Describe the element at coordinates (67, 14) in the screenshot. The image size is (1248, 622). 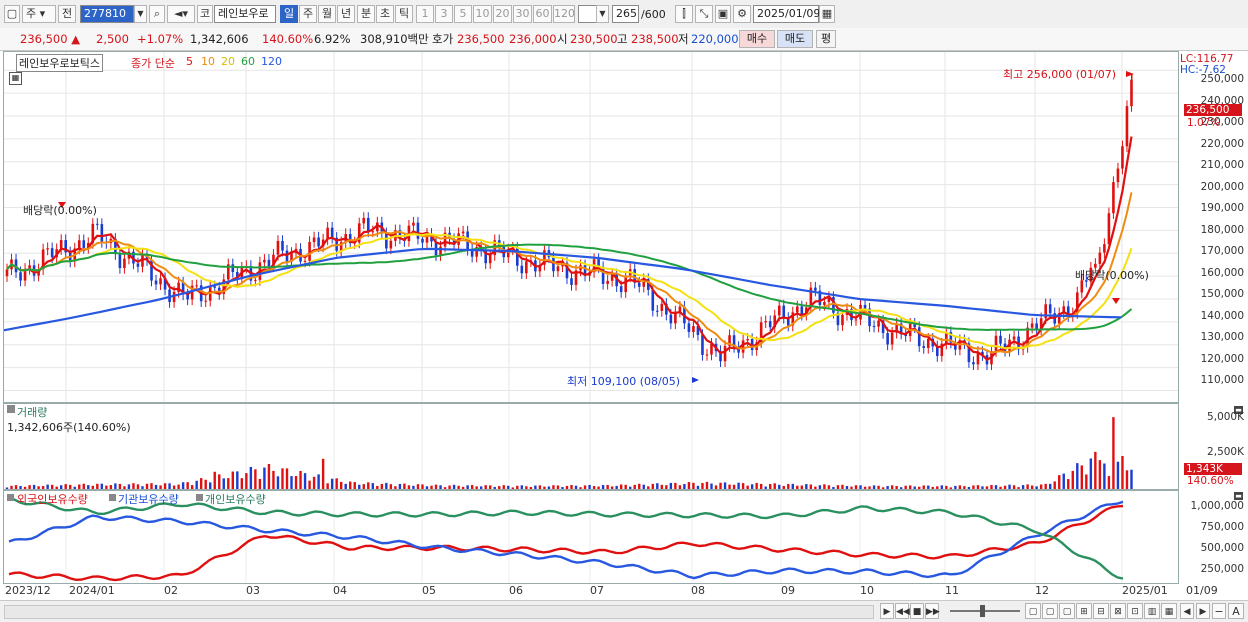
I see `prev-button: 전` at that location.